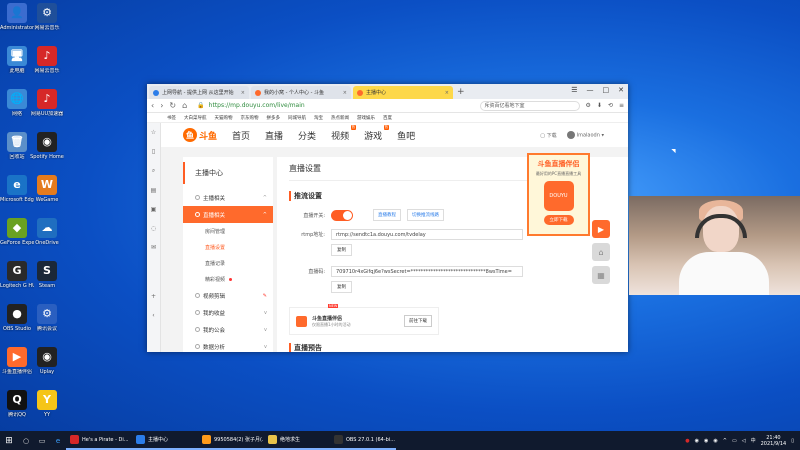 This screenshot has height=450, width=800. Describe the element at coordinates (17, 404) in the screenshot. I see `desktop-icon: Q 腾讯QQ` at that location.